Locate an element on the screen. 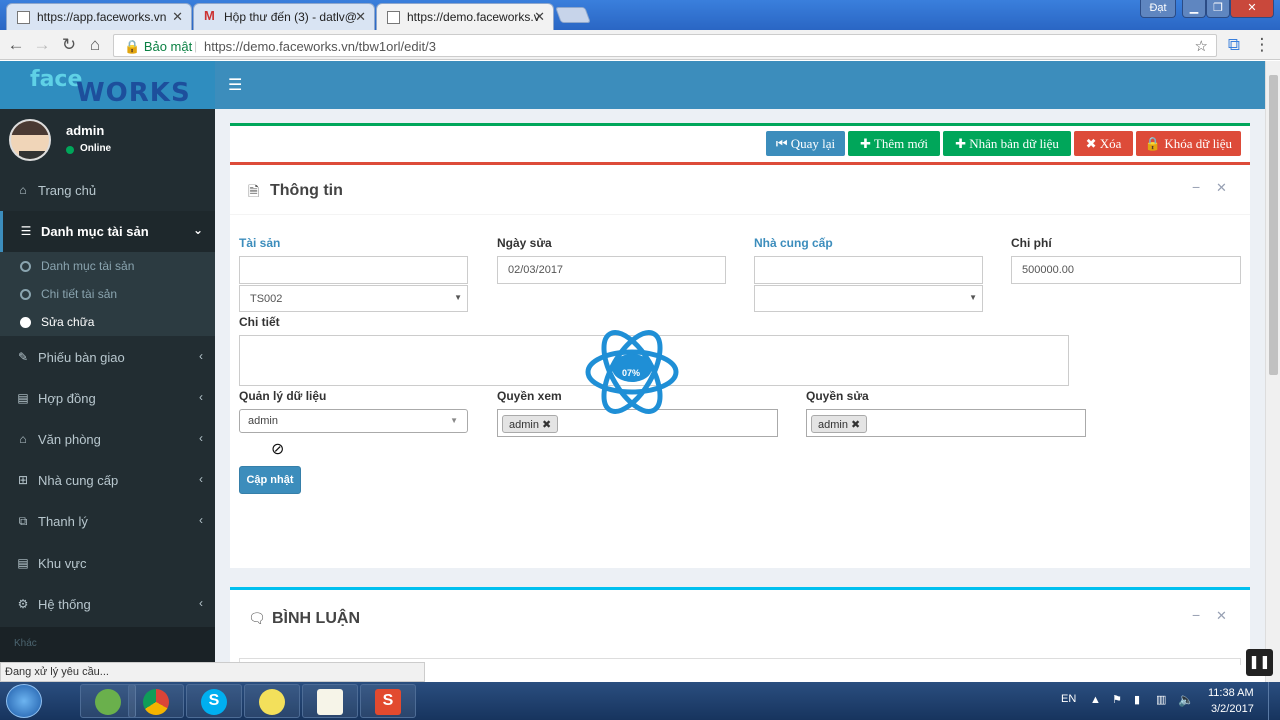 The width and height of the screenshot is (1280, 720). browser-tab: M Hộp thư đến (3) - datlv@ ✕ is located at coordinates (284, 16).